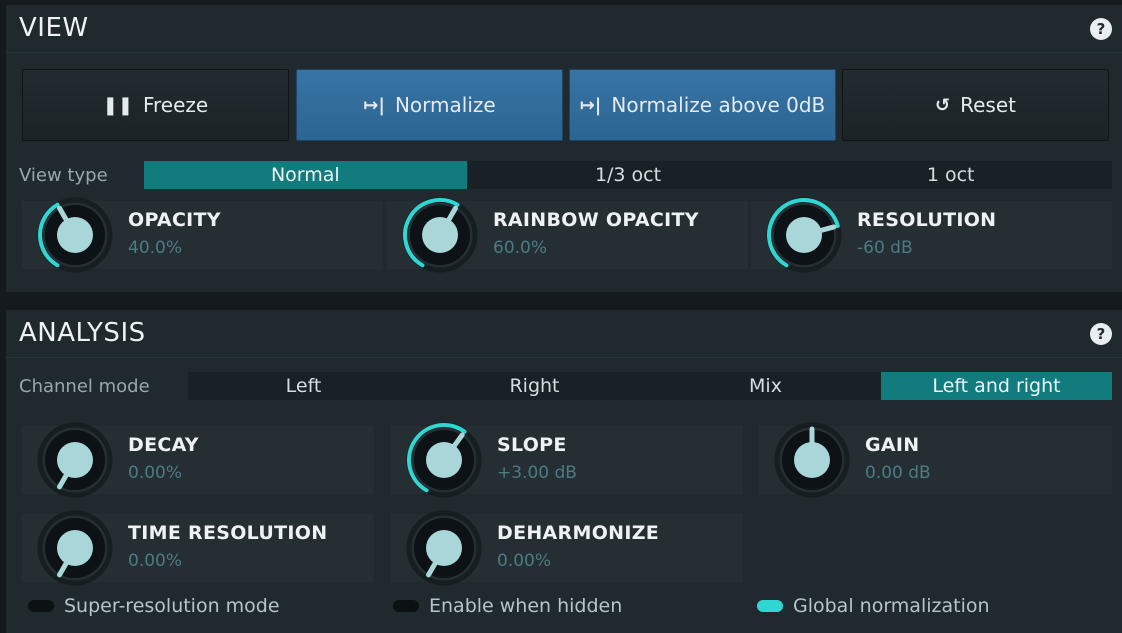  What do you see at coordinates (596, 220) in the screenshot?
I see `rainbow-opacity-name: RAINBOW OPACITY` at bounding box center [596, 220].